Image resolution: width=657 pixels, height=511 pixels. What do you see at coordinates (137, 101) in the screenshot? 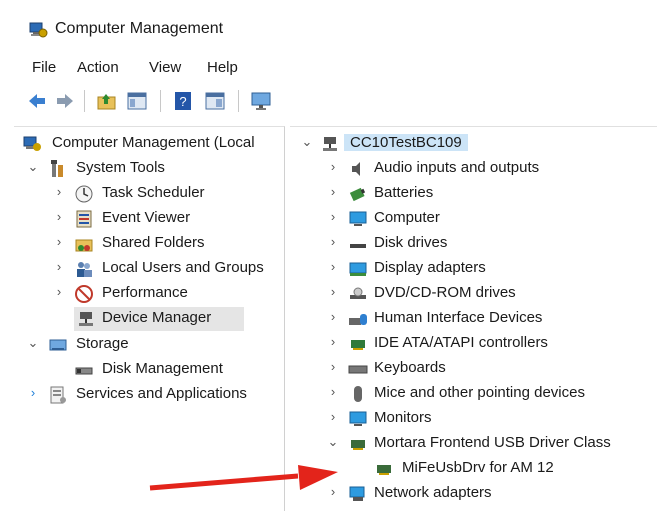
I see `console-tree-icon` at bounding box center [137, 101].